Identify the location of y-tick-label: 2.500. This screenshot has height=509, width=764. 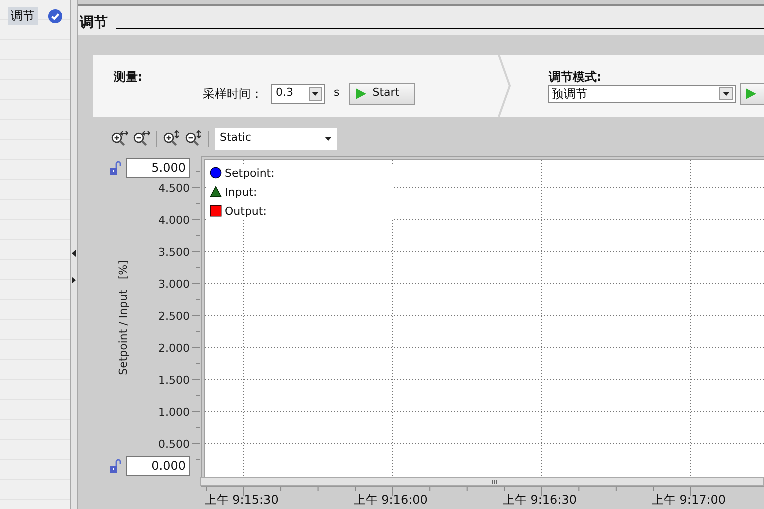
(174, 316).